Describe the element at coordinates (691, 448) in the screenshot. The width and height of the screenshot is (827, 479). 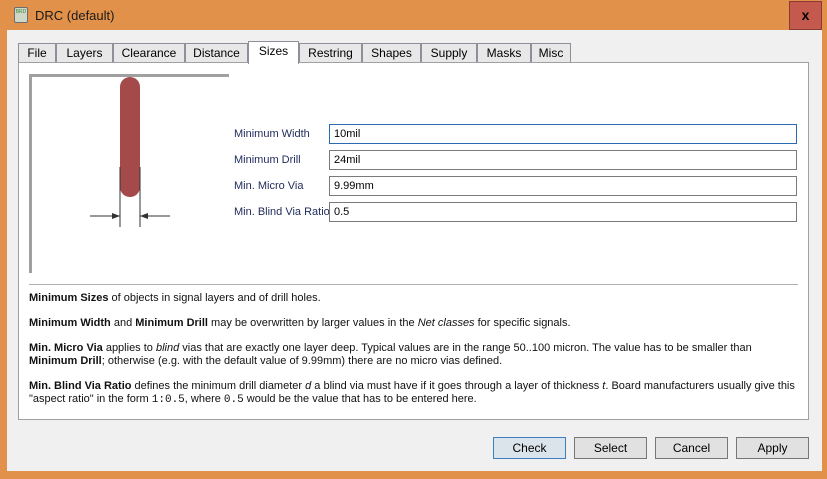
I see `cancel-button: Cancel` at that location.